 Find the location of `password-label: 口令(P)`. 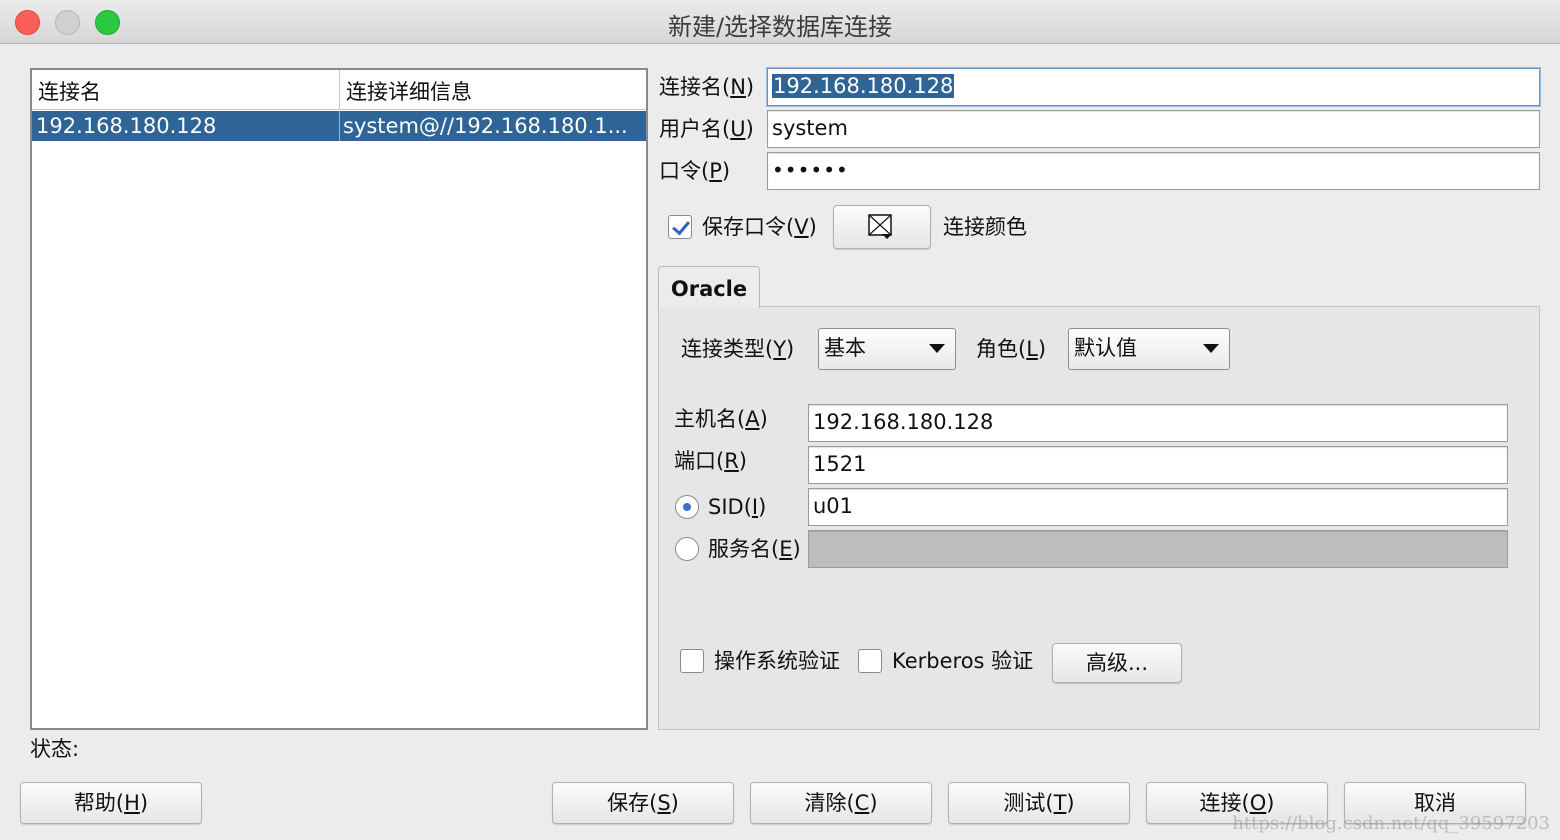

password-label: 口令(P) is located at coordinates (695, 171).